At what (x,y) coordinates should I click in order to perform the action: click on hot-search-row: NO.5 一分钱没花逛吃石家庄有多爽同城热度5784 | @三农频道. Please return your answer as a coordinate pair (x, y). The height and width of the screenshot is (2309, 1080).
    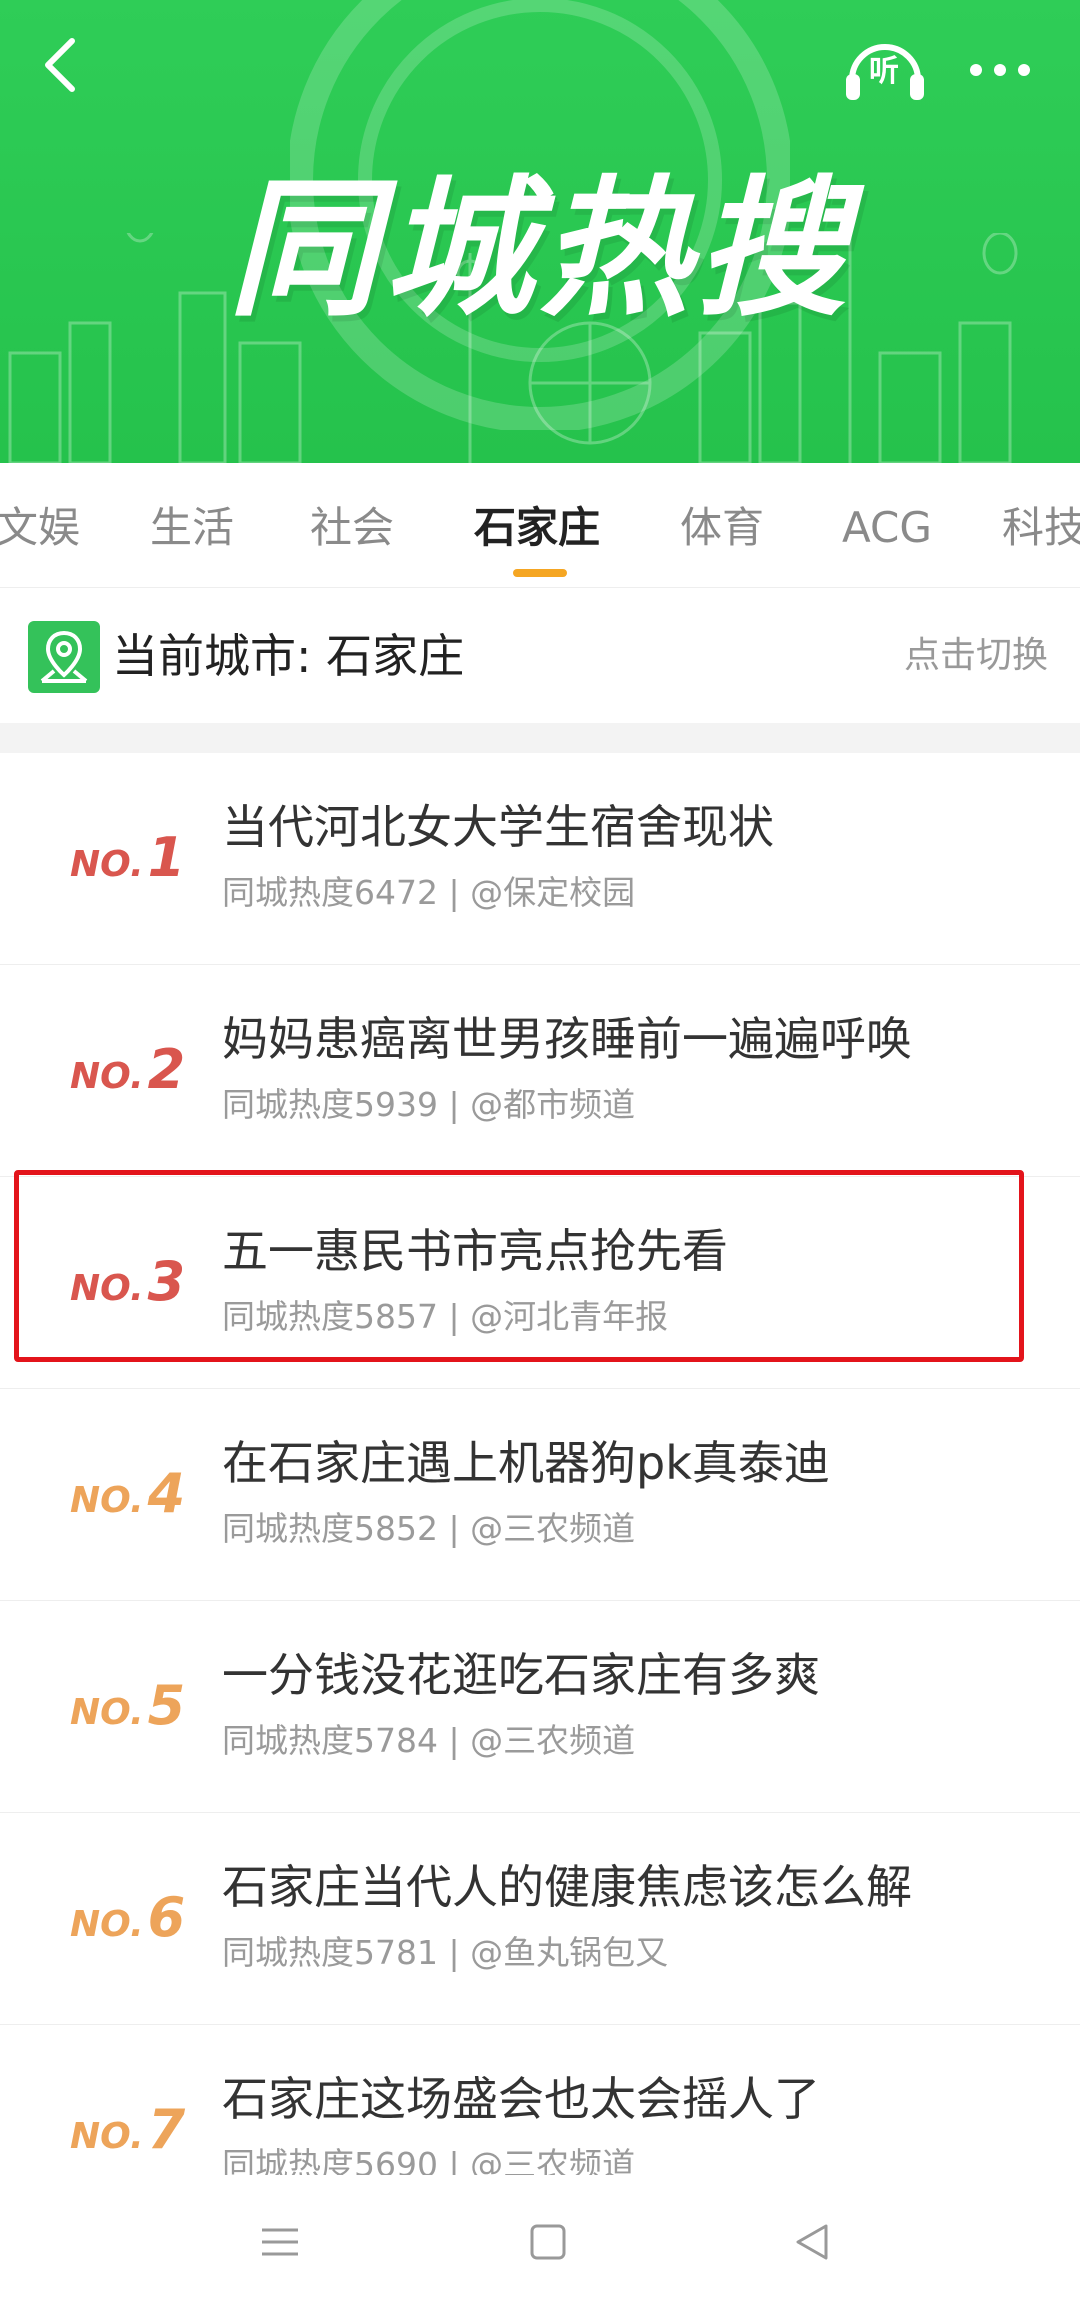
    Looking at the image, I should click on (540, 1707).